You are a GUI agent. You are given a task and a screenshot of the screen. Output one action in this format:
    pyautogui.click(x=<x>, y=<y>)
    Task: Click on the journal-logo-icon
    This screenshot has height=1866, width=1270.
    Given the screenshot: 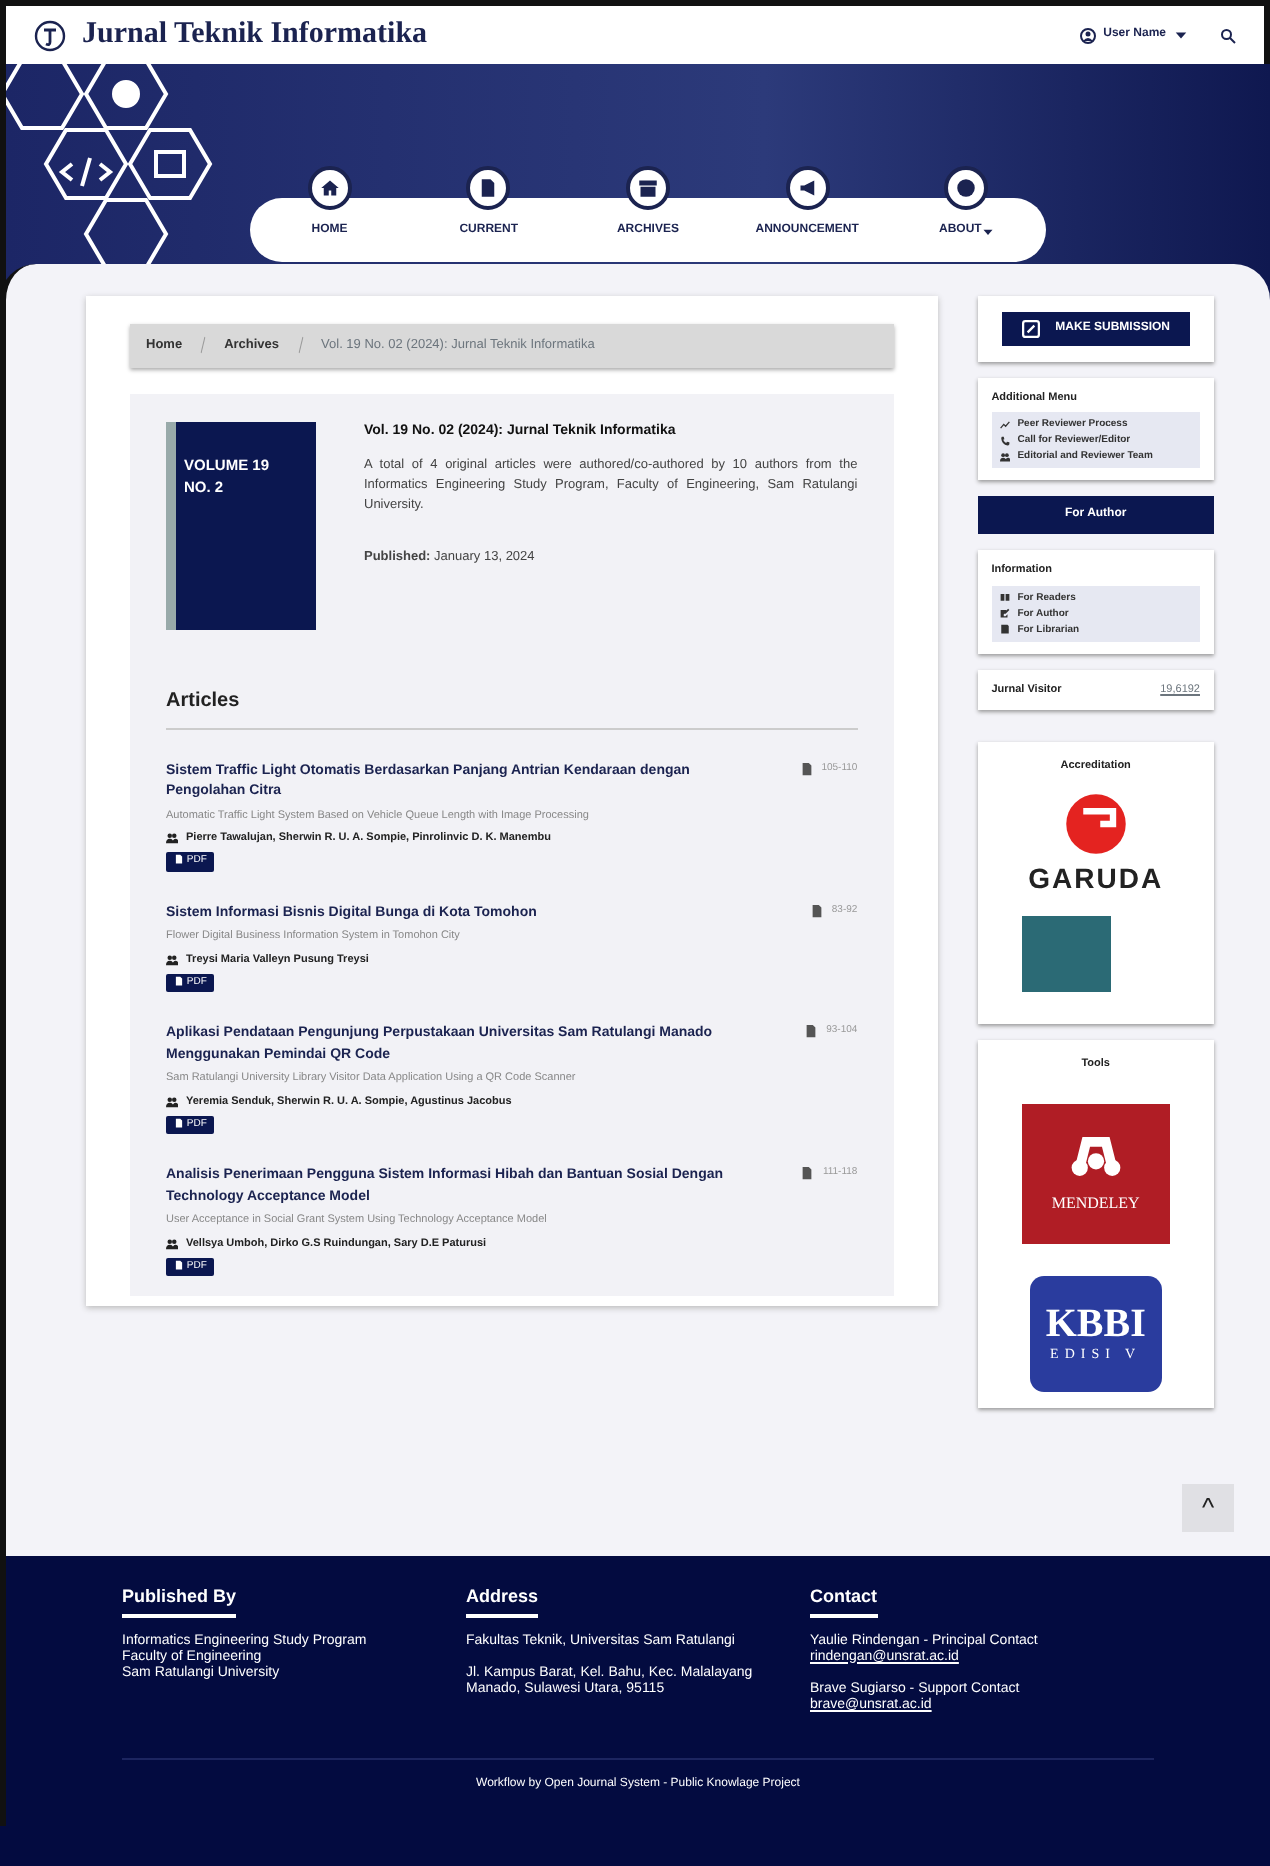 What is the action you would take?
    pyautogui.click(x=50, y=35)
    